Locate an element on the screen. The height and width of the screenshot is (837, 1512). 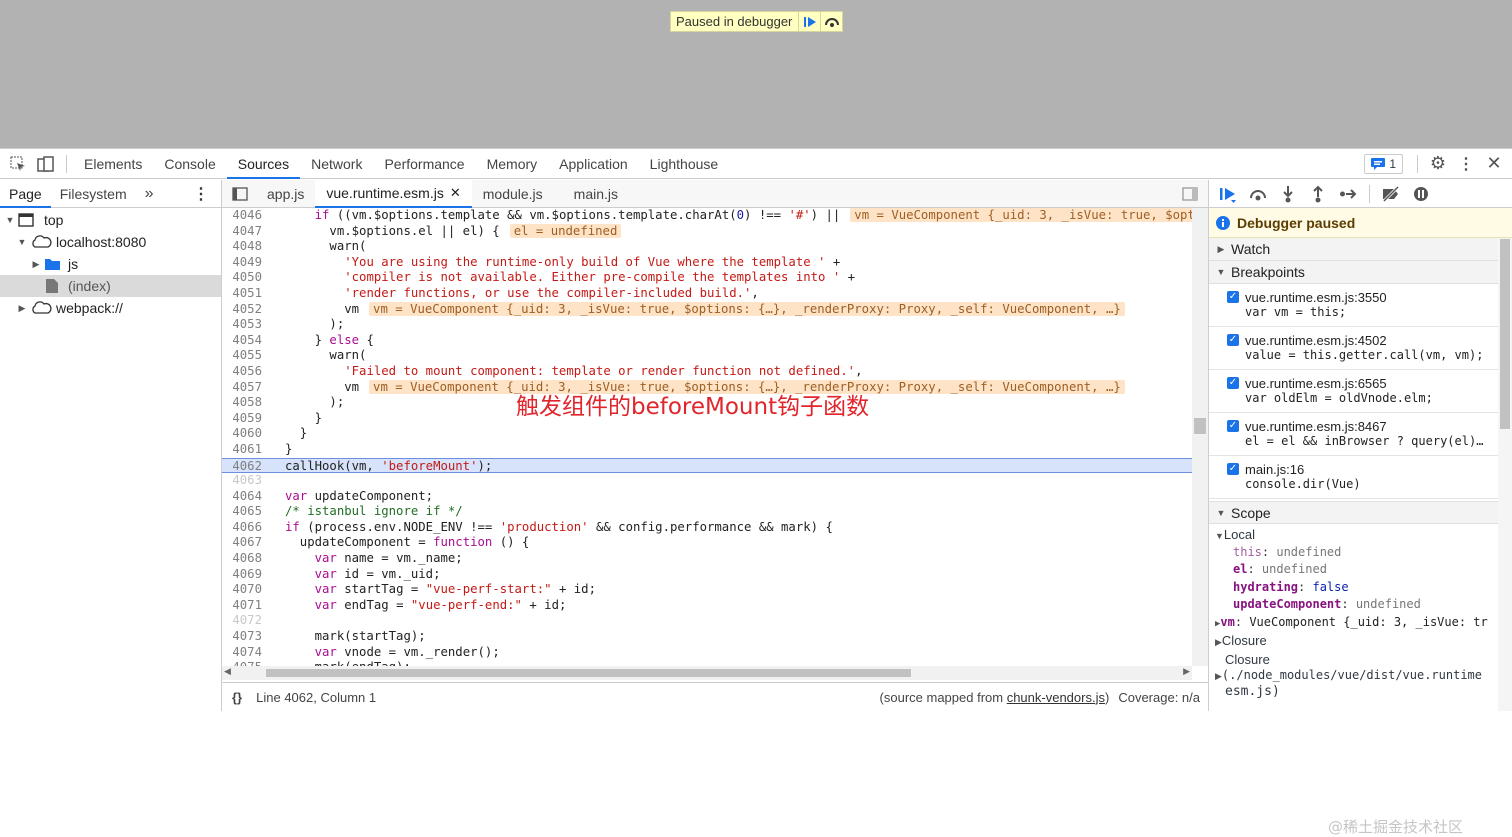
tab-application: Application is located at coordinates (593, 164).